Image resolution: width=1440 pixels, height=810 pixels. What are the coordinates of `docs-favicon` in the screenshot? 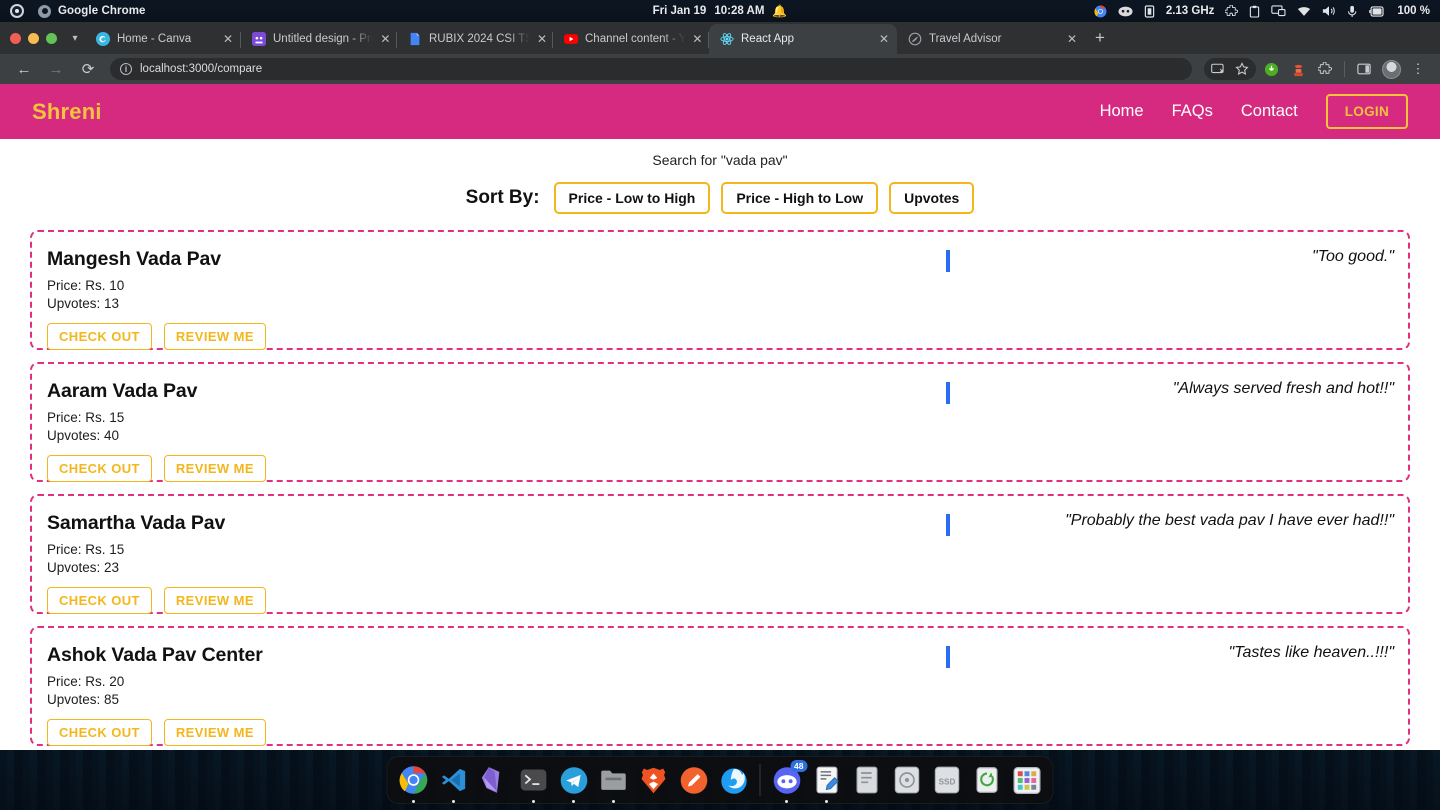 It's located at (415, 39).